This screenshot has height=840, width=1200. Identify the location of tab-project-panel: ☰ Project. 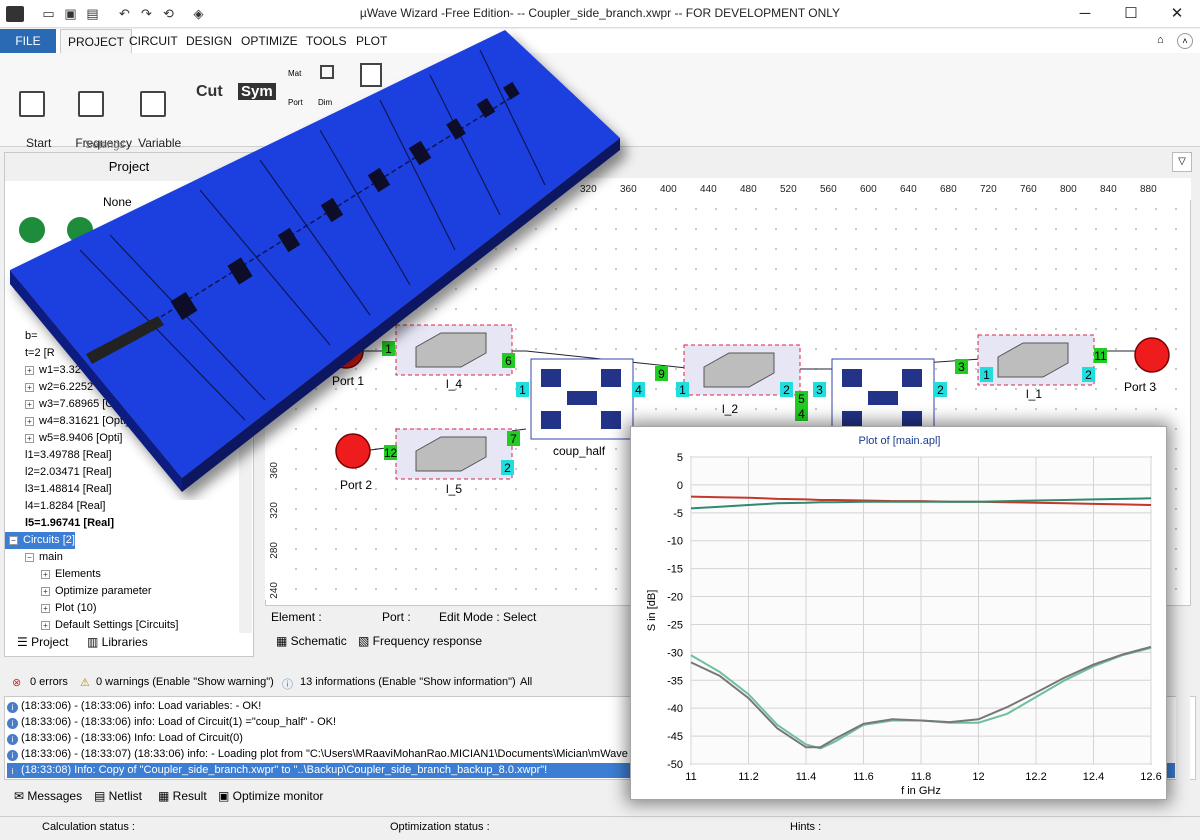
(42, 642).